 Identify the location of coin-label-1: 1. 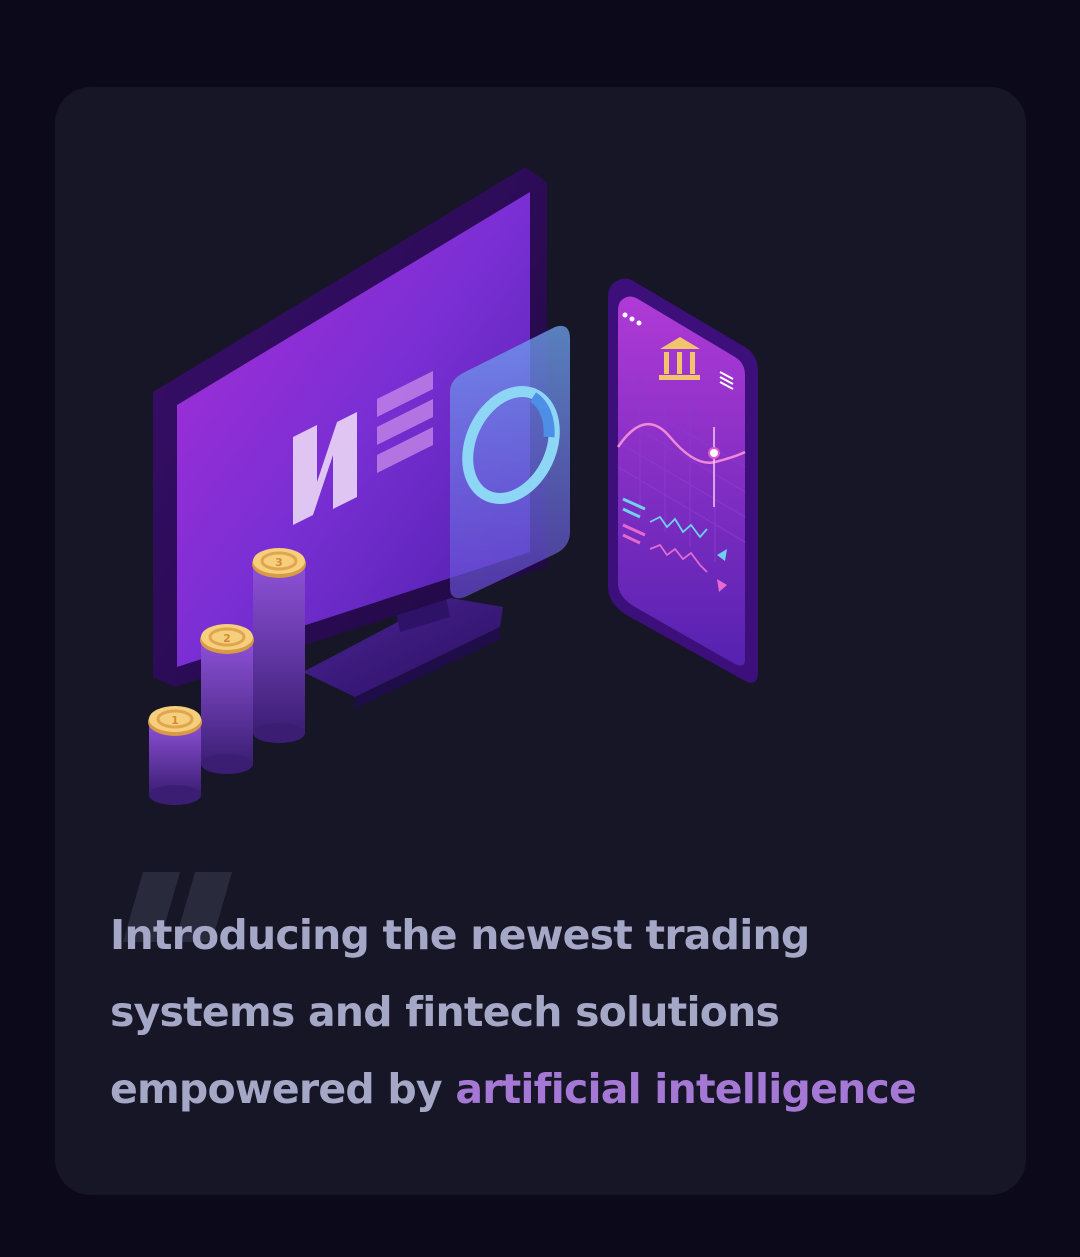
(175, 720).